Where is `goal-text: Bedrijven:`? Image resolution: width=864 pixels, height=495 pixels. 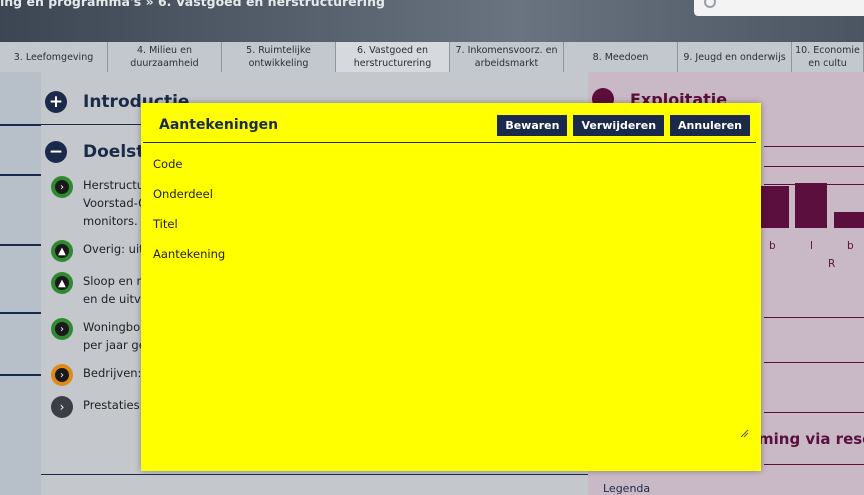 goal-text: Bedrijven: is located at coordinates (112, 373).